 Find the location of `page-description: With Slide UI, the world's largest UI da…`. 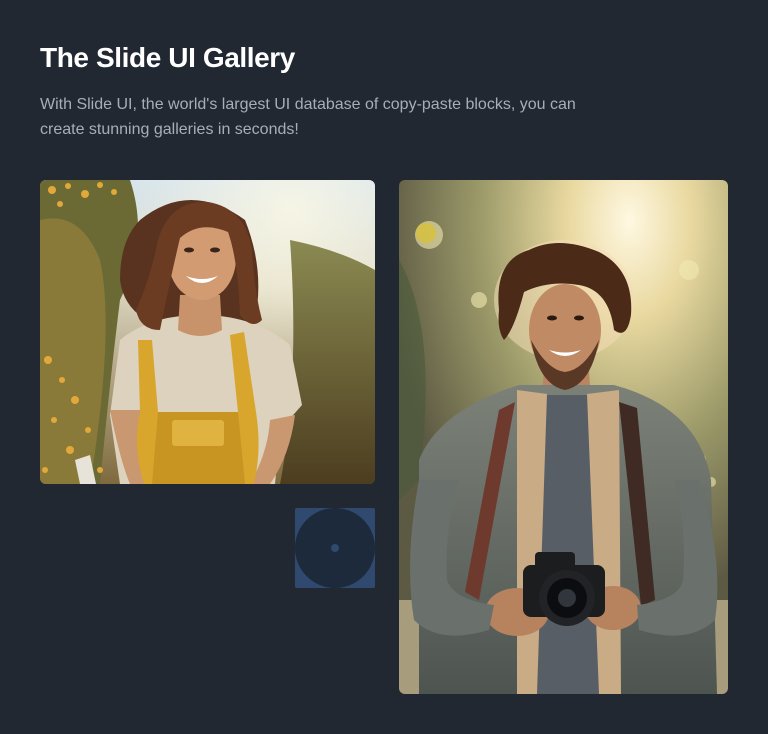

page-description: With Slide UI, the world's largest UI da… is located at coordinates (308, 117).